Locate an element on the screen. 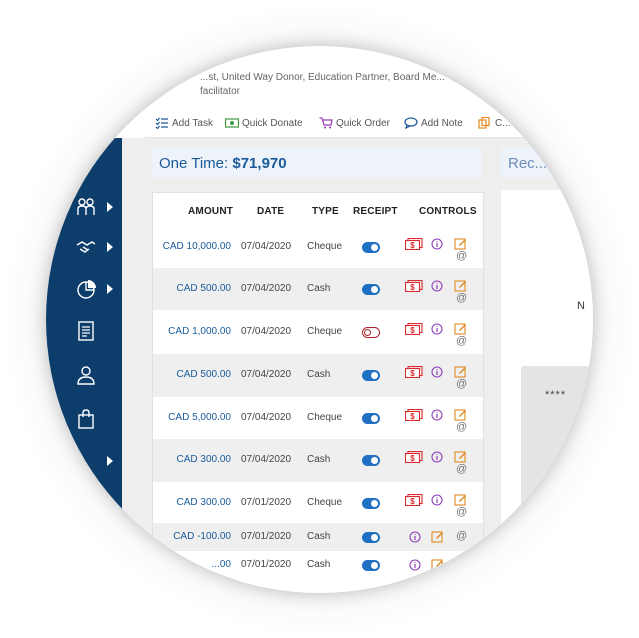 Image resolution: width=639 pixels, height=638 pixels. speech-bubble-icon is located at coordinates (411, 123).